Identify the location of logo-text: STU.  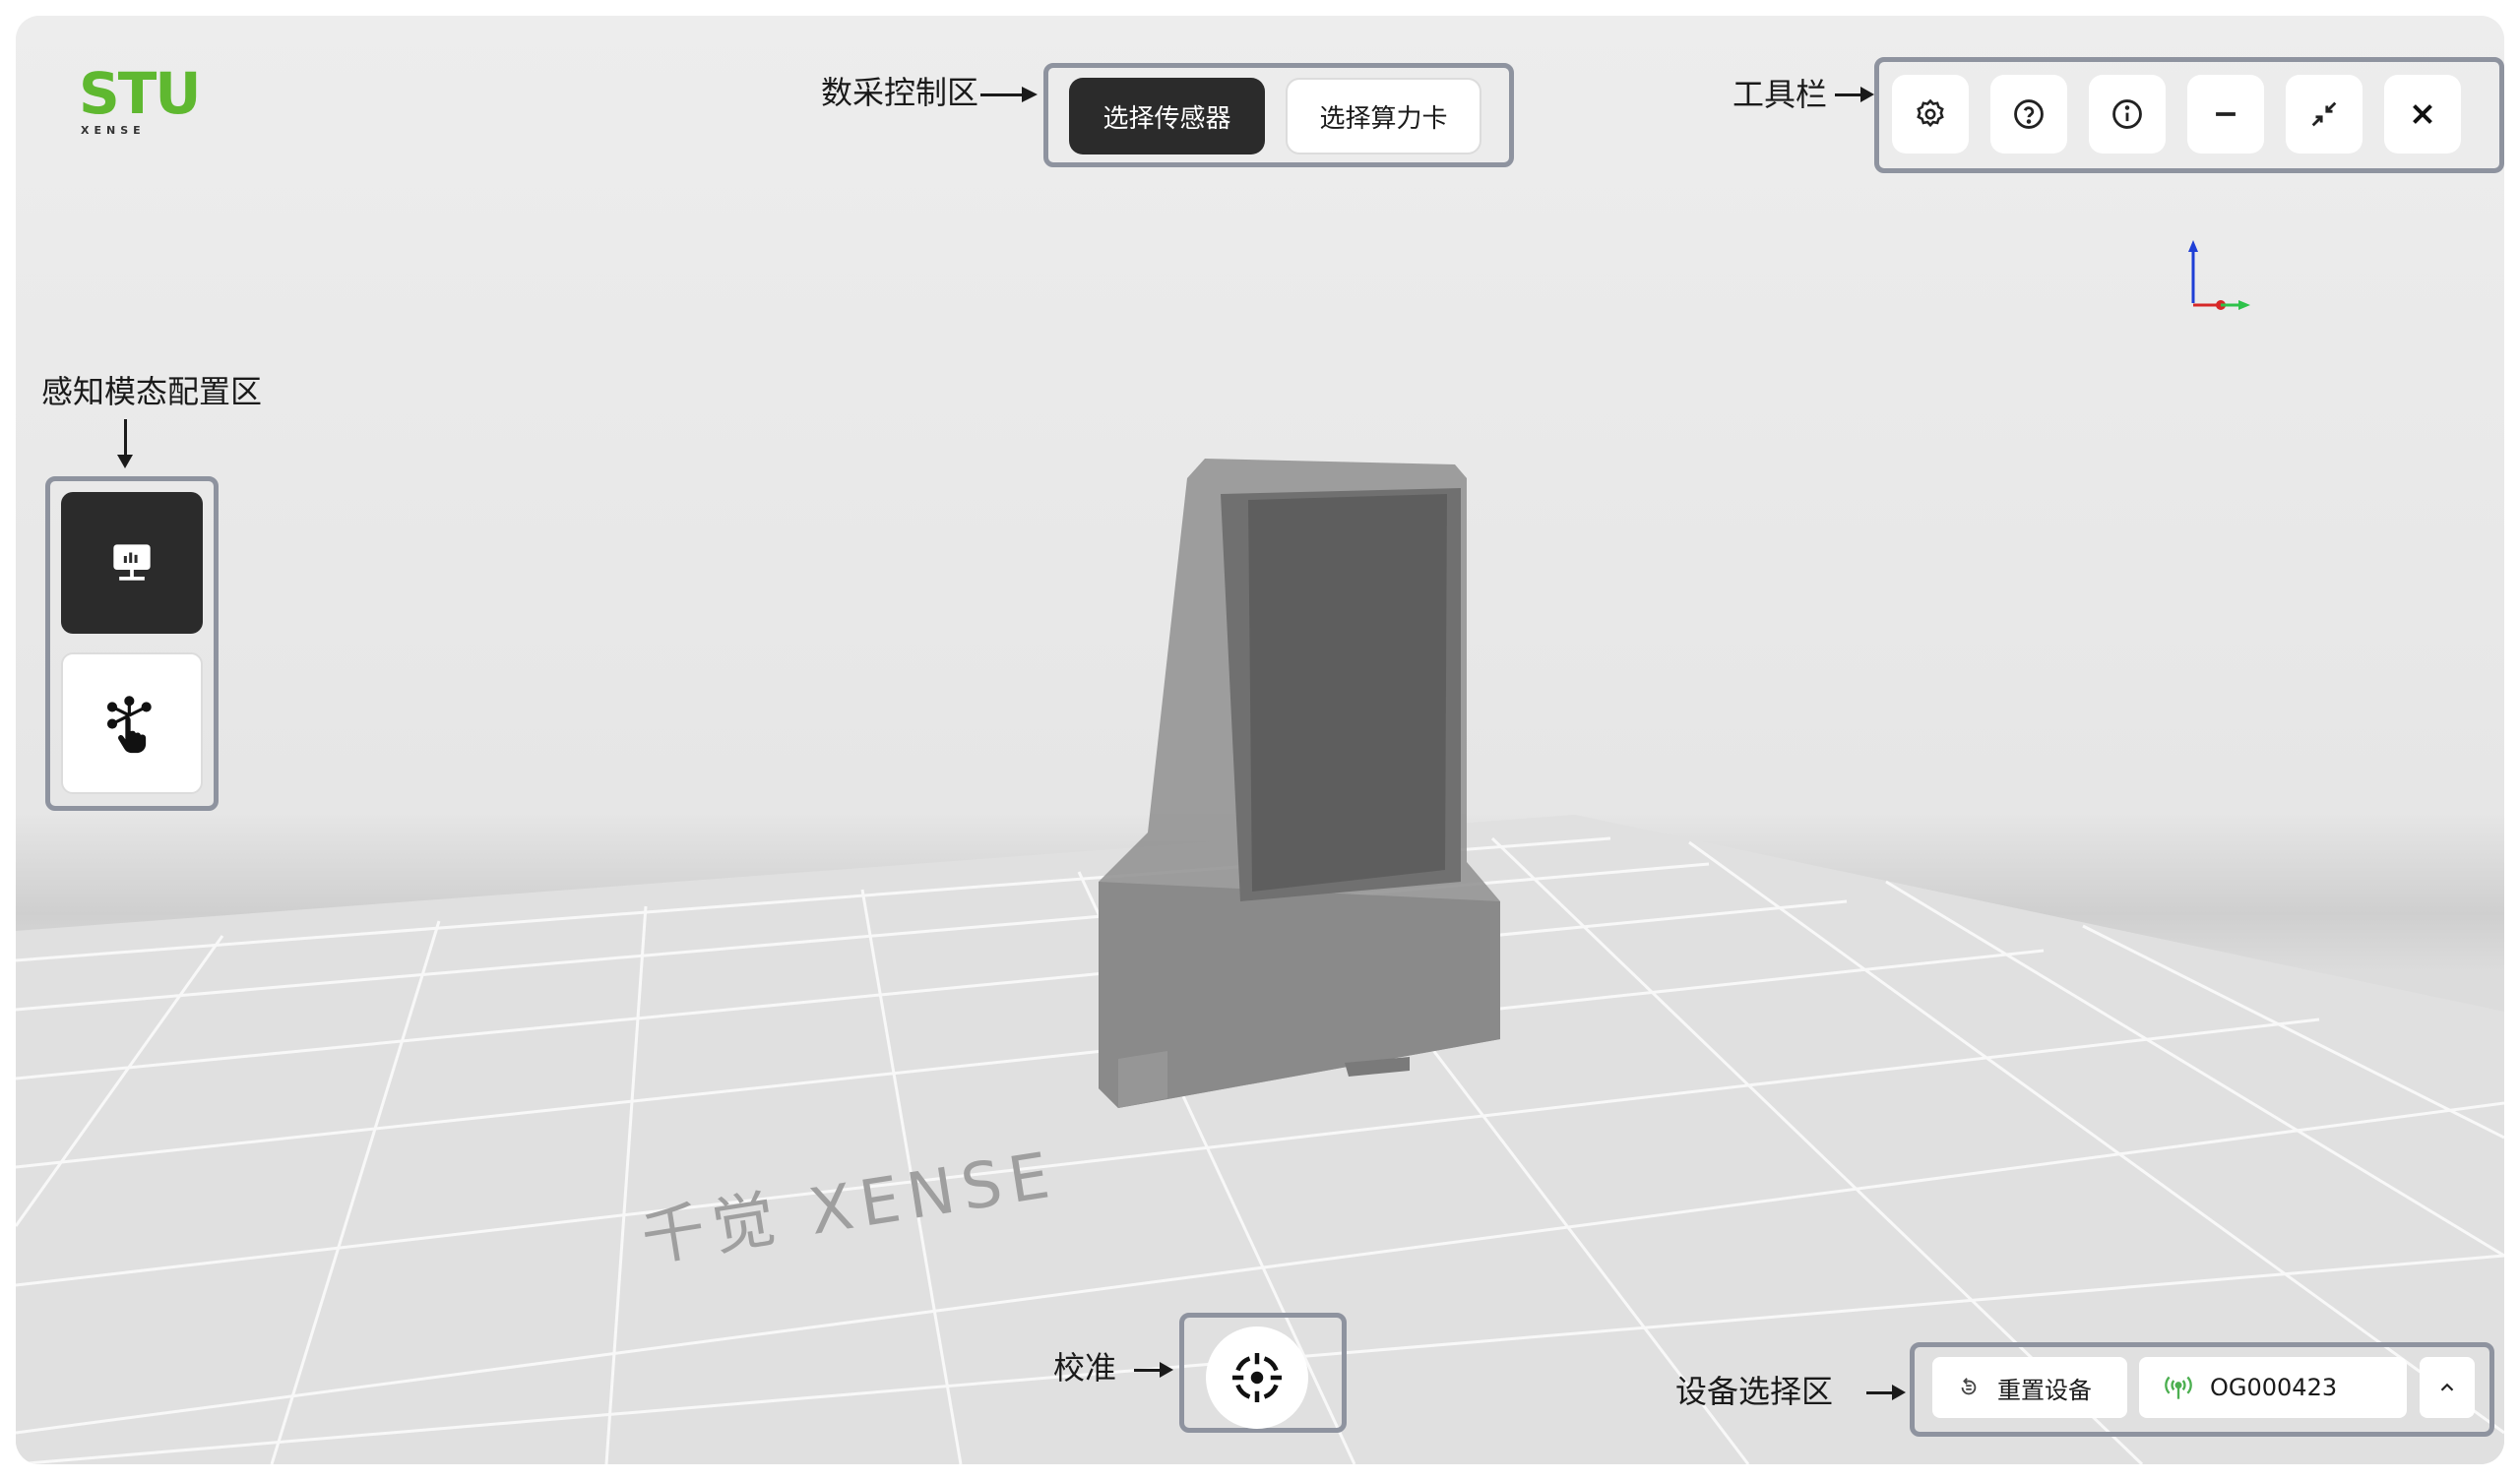
(140, 93).